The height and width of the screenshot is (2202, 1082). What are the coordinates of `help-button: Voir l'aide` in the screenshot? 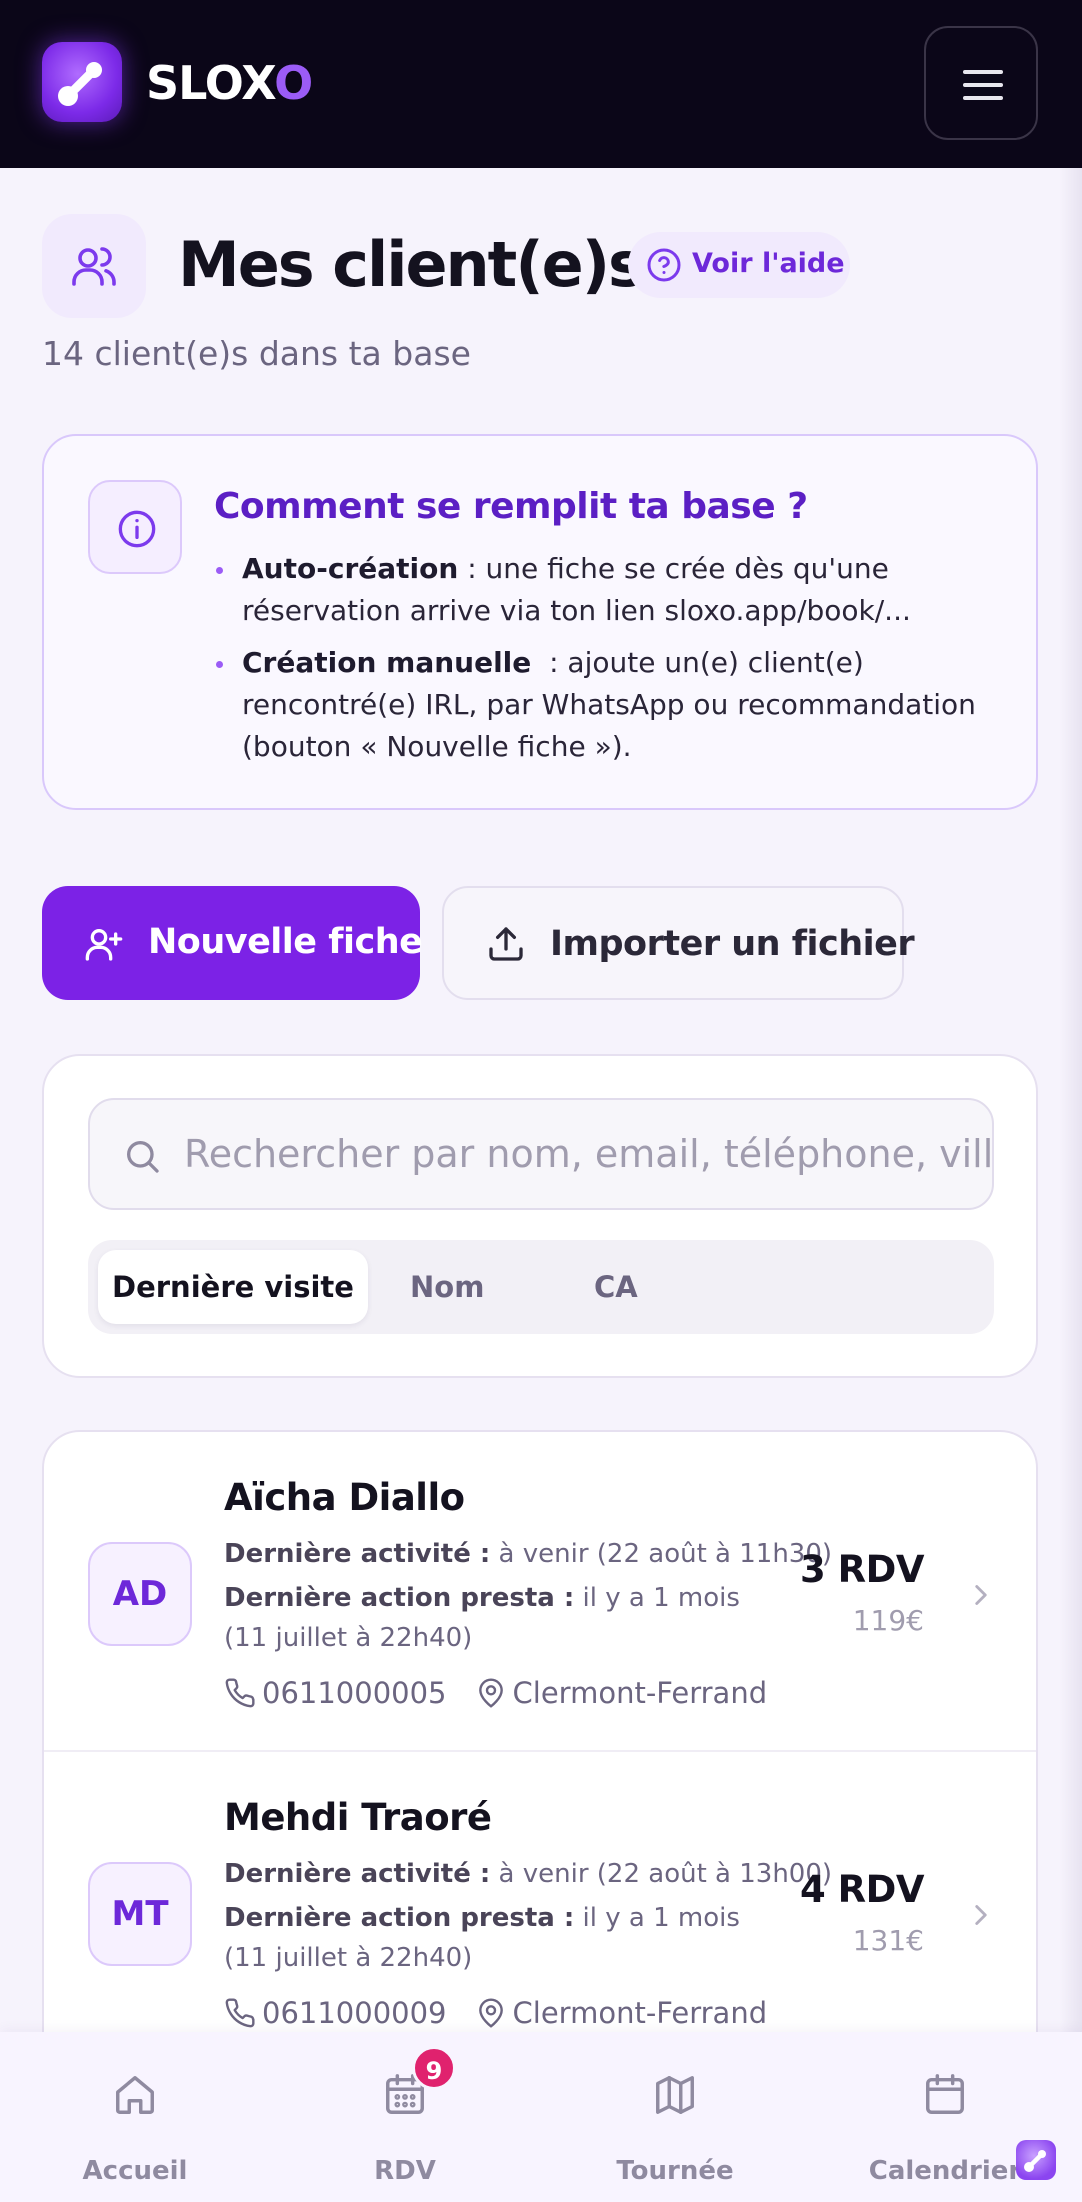 It's located at (739, 265).